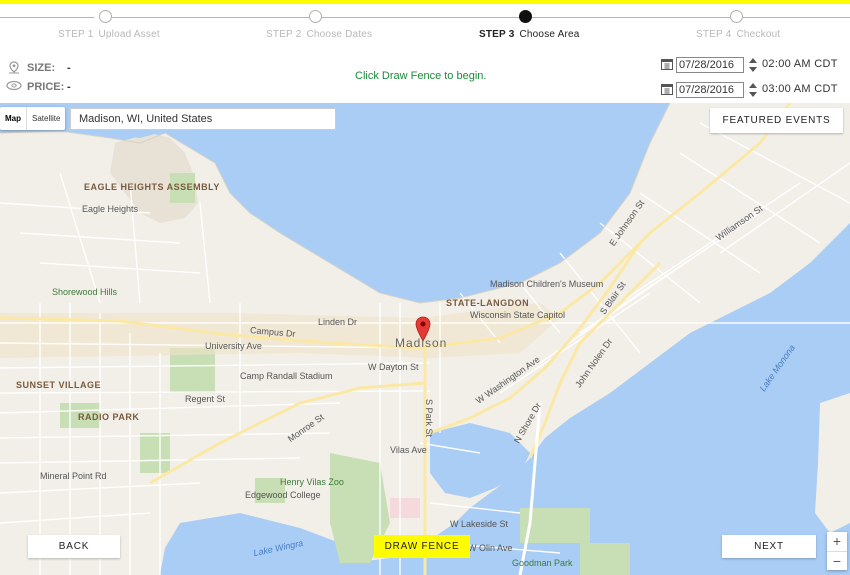 This screenshot has height=575, width=850. What do you see at coordinates (69, 87) in the screenshot?
I see `price-value: -` at bounding box center [69, 87].